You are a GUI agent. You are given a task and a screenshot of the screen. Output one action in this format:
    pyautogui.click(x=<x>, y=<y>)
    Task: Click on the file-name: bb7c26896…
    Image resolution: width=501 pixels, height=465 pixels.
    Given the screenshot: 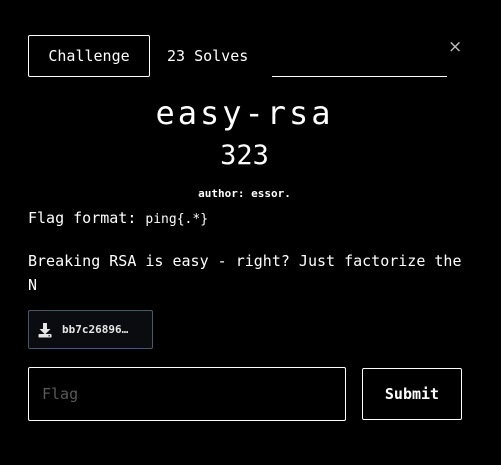 What is the action you would take?
    pyautogui.click(x=95, y=329)
    